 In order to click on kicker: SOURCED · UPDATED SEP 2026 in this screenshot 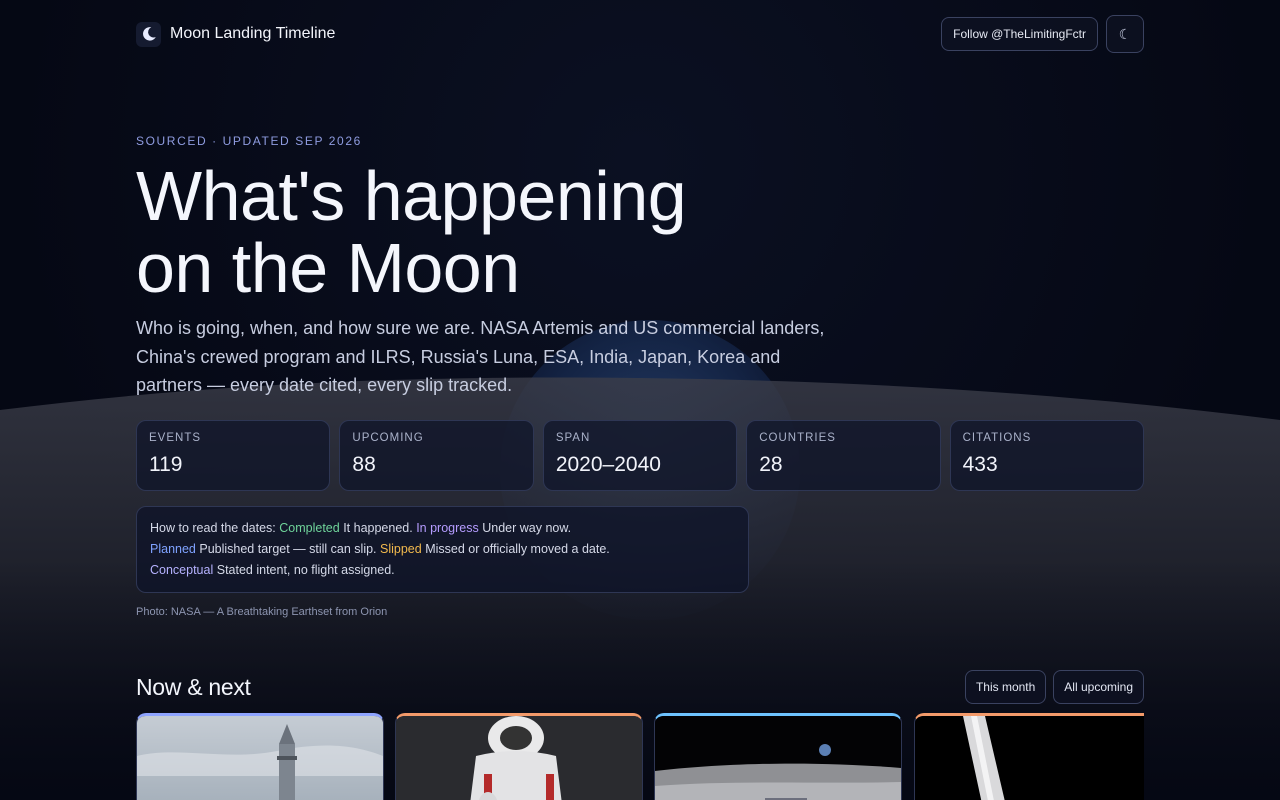, I will do `click(249, 141)`.